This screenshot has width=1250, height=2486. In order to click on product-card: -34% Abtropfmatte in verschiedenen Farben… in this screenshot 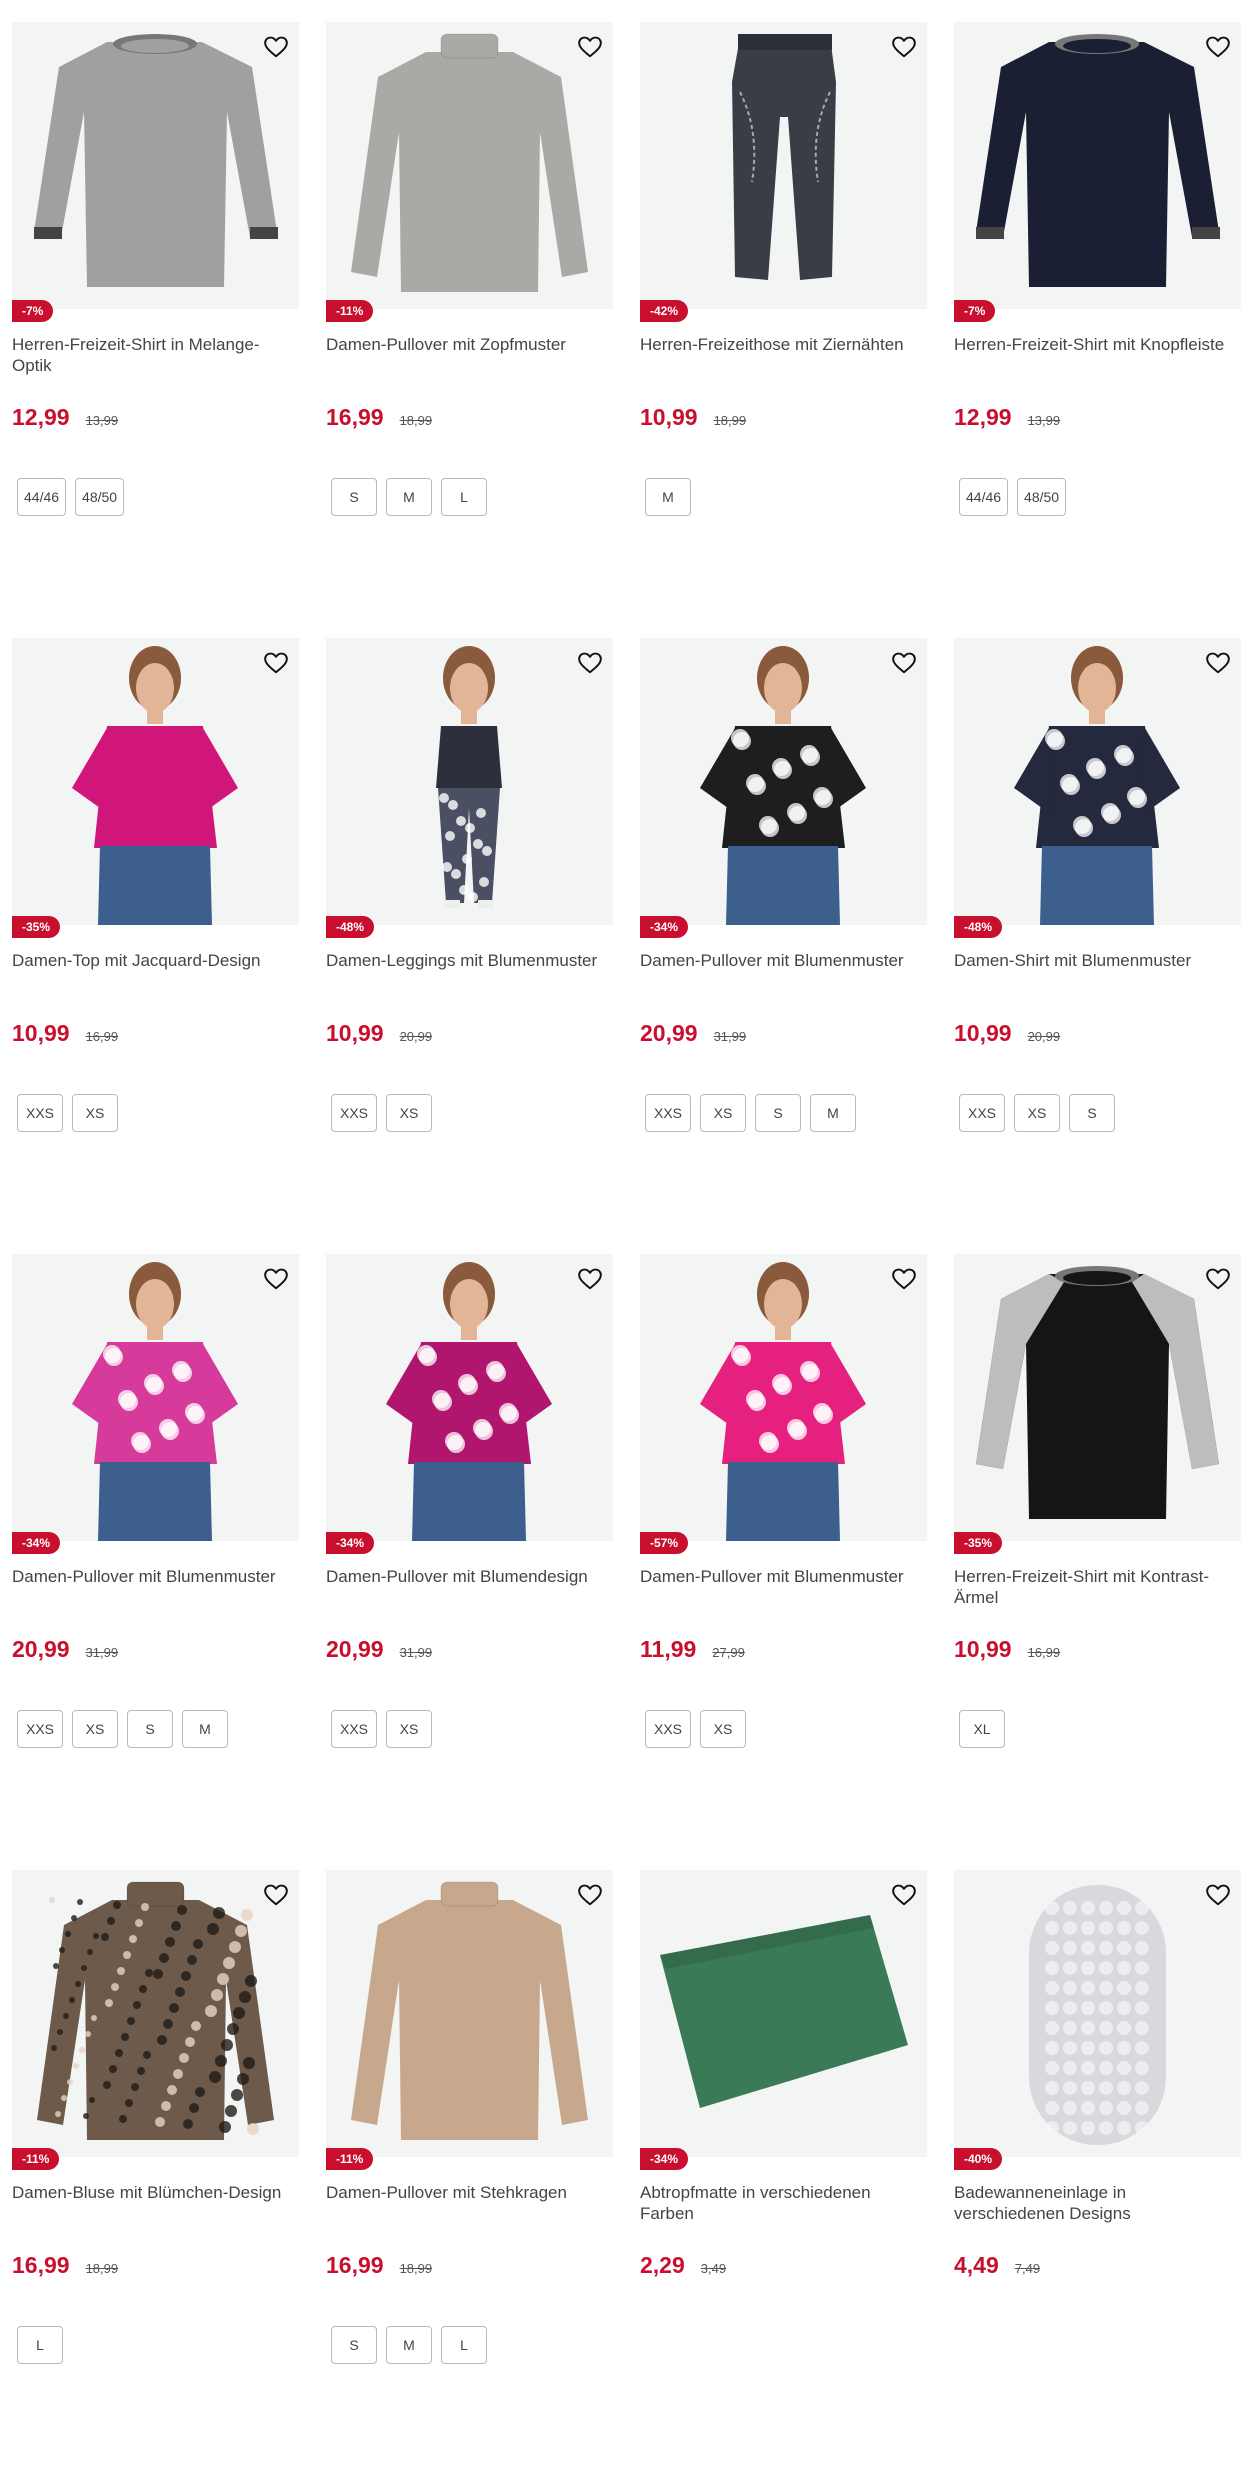, I will do `click(783, 2178)`.